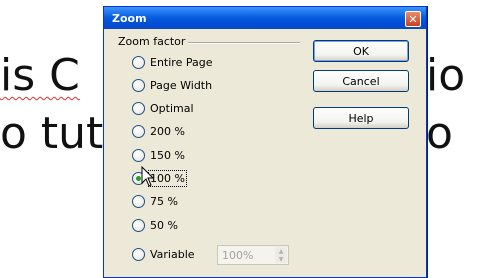  I want to click on dialog-titlebar: Zoom, so click(265, 18).